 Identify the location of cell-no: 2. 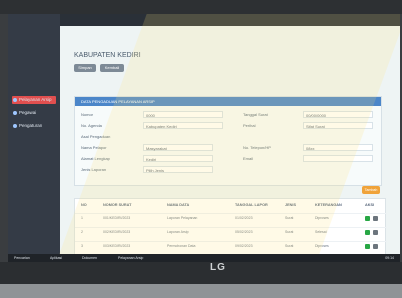
(82, 232).